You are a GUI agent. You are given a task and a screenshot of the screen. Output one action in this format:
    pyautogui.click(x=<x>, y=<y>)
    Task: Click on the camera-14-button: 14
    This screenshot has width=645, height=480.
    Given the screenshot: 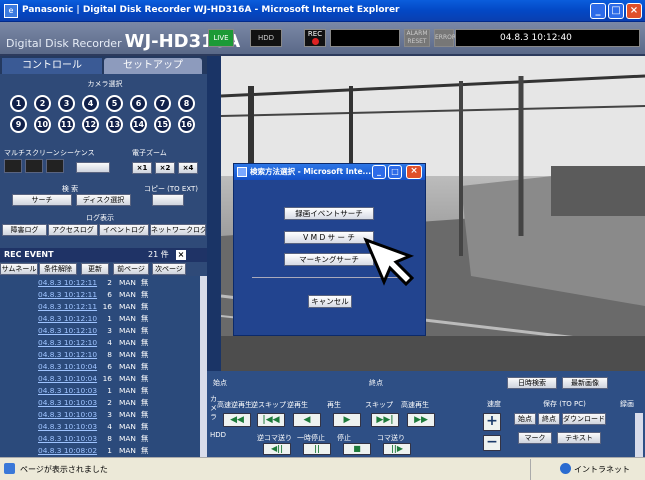 What is the action you would take?
    pyautogui.click(x=138, y=124)
    